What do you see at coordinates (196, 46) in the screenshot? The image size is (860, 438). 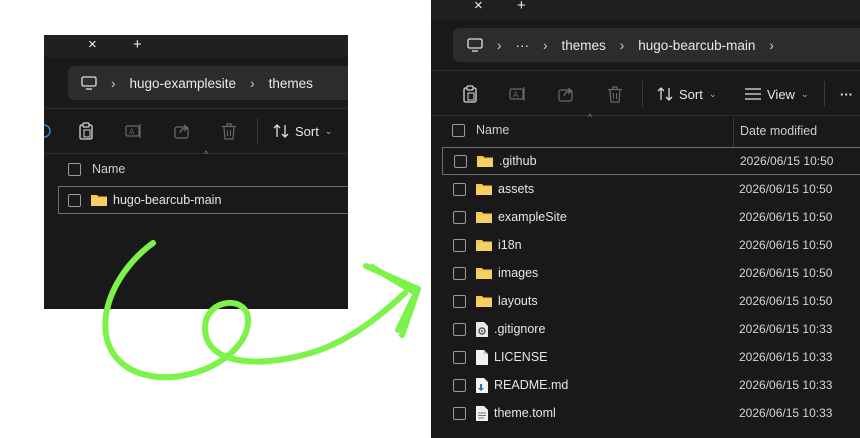 I see `left-tab-bar: × +` at bounding box center [196, 46].